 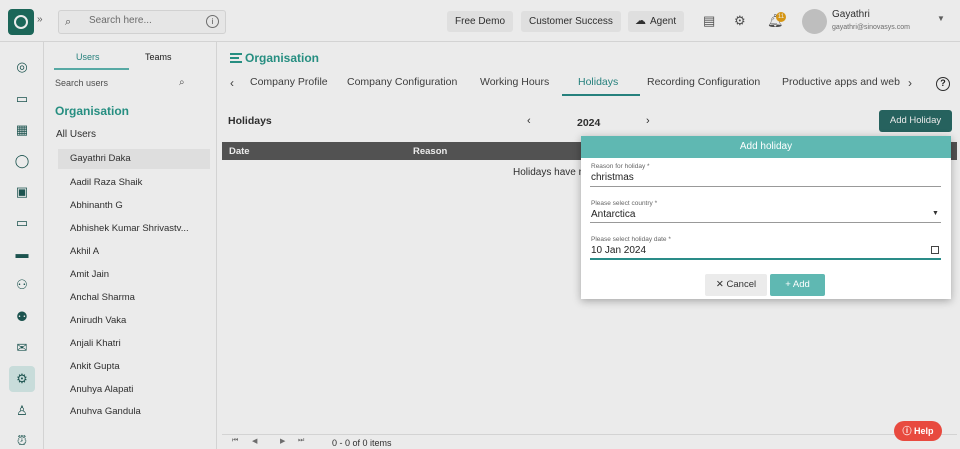 I want to click on user-search-input: Search users, so click(x=125, y=83).